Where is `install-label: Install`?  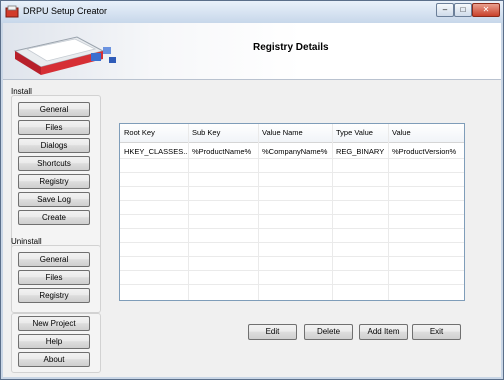
install-label: Install is located at coordinates (21, 91).